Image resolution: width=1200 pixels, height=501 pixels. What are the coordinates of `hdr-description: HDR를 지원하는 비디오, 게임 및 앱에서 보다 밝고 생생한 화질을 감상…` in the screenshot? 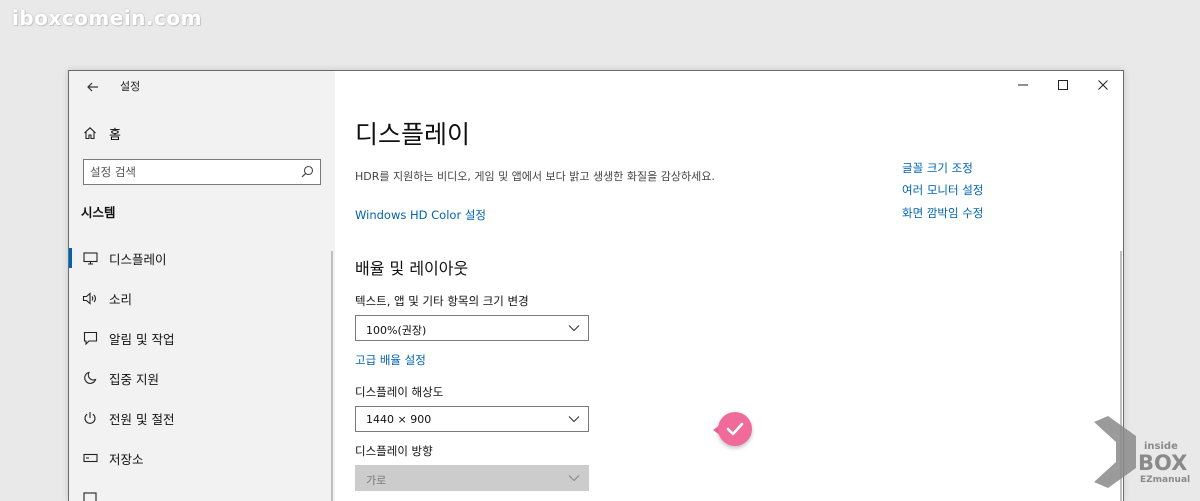 It's located at (535, 176).